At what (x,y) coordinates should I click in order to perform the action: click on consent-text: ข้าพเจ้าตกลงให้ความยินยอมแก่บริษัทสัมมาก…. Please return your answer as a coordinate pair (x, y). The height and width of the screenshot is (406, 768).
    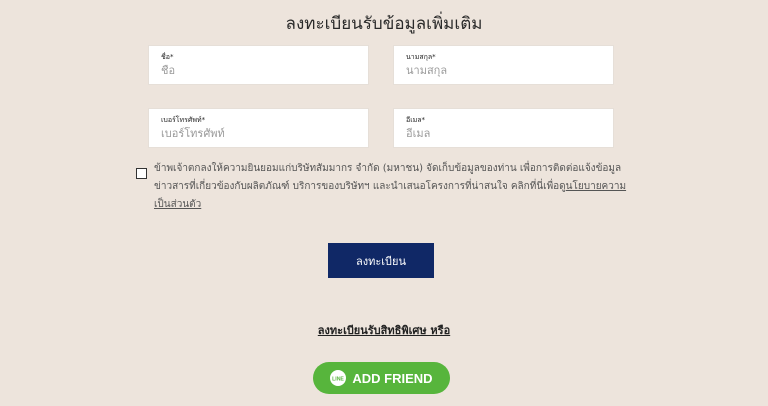
    Looking at the image, I should click on (395, 187).